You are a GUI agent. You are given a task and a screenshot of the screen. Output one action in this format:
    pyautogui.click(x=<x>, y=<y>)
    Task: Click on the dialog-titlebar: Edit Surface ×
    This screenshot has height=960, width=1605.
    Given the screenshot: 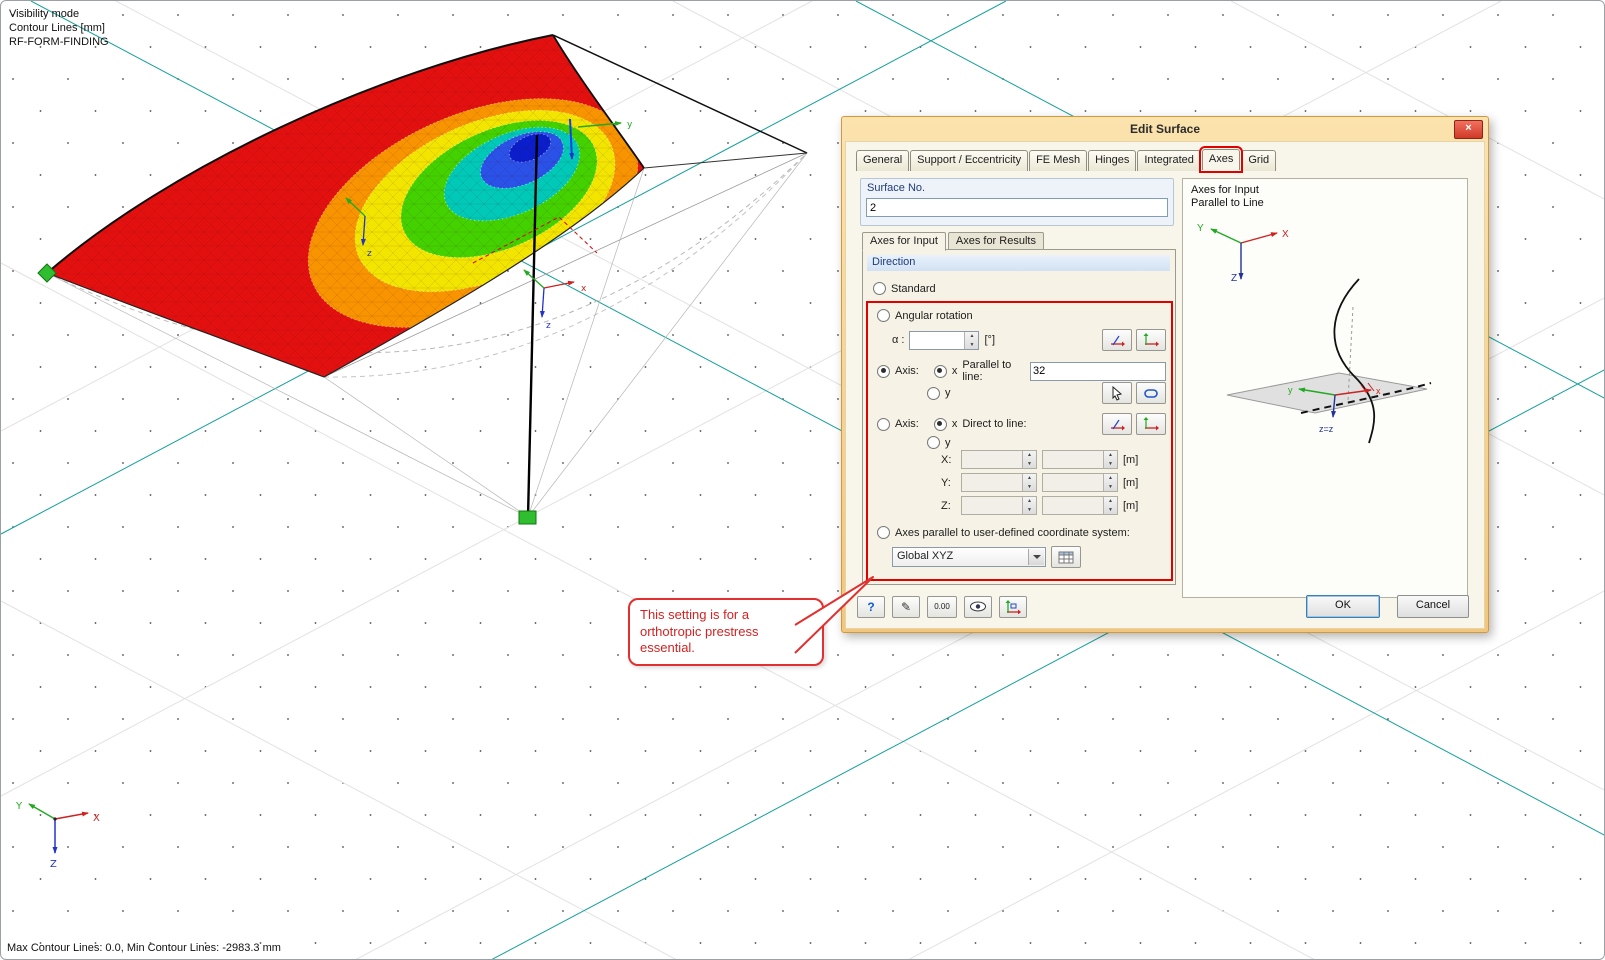 What is the action you would take?
    pyautogui.click(x=1165, y=129)
    